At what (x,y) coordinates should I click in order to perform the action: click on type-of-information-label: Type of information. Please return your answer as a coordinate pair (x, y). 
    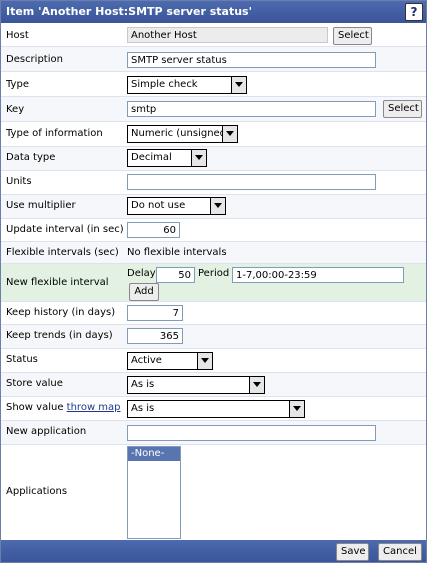
    Looking at the image, I should click on (54, 133).